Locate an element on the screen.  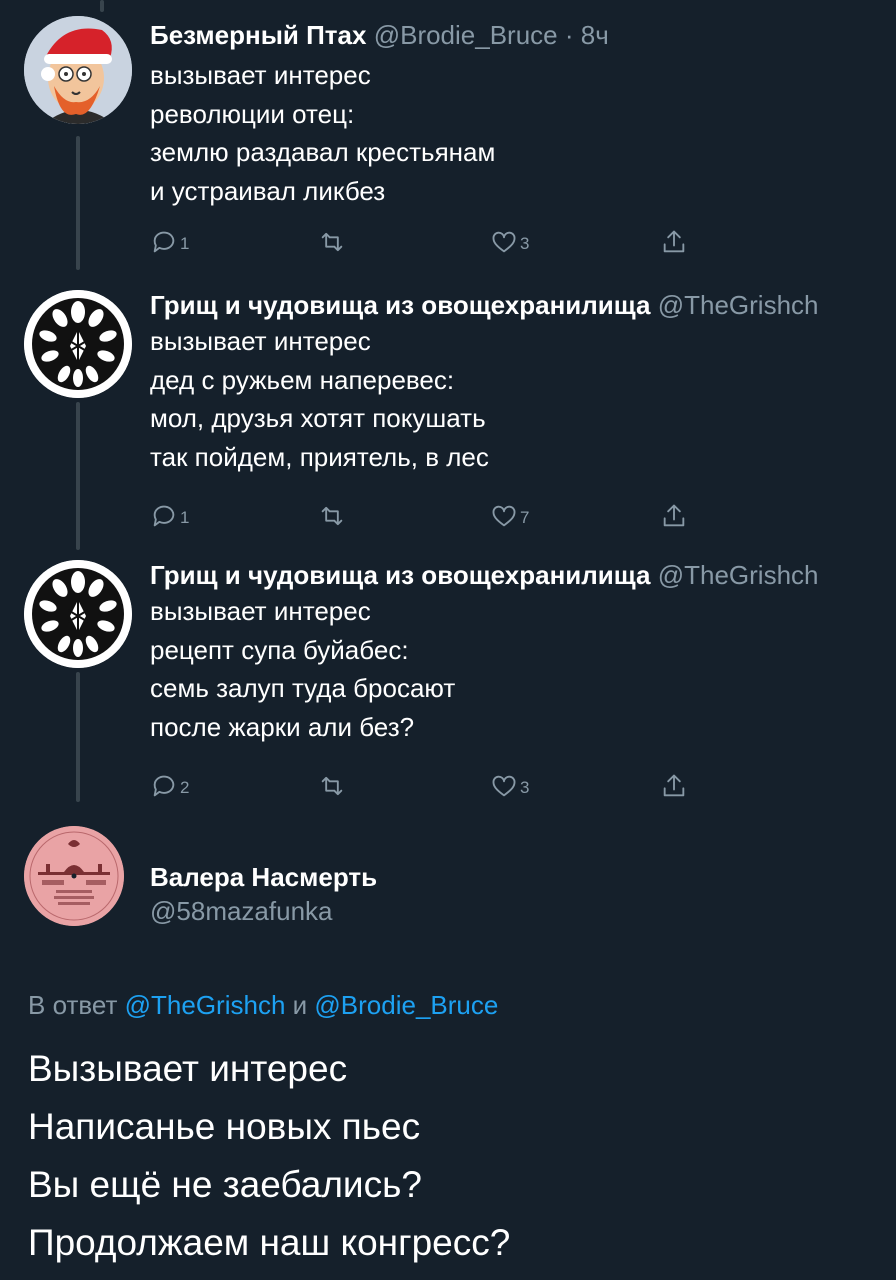
tweet-text-line: после жарки али без? is located at coordinates (282, 726).